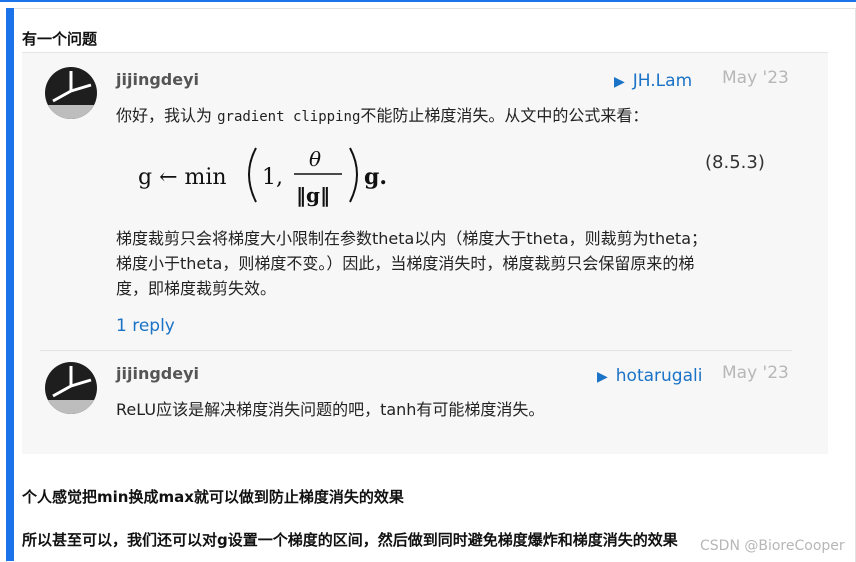 Image resolution: width=856 pixels, height=562 pixels. I want to click on formula-denominator: ‖g‖, so click(313, 195).